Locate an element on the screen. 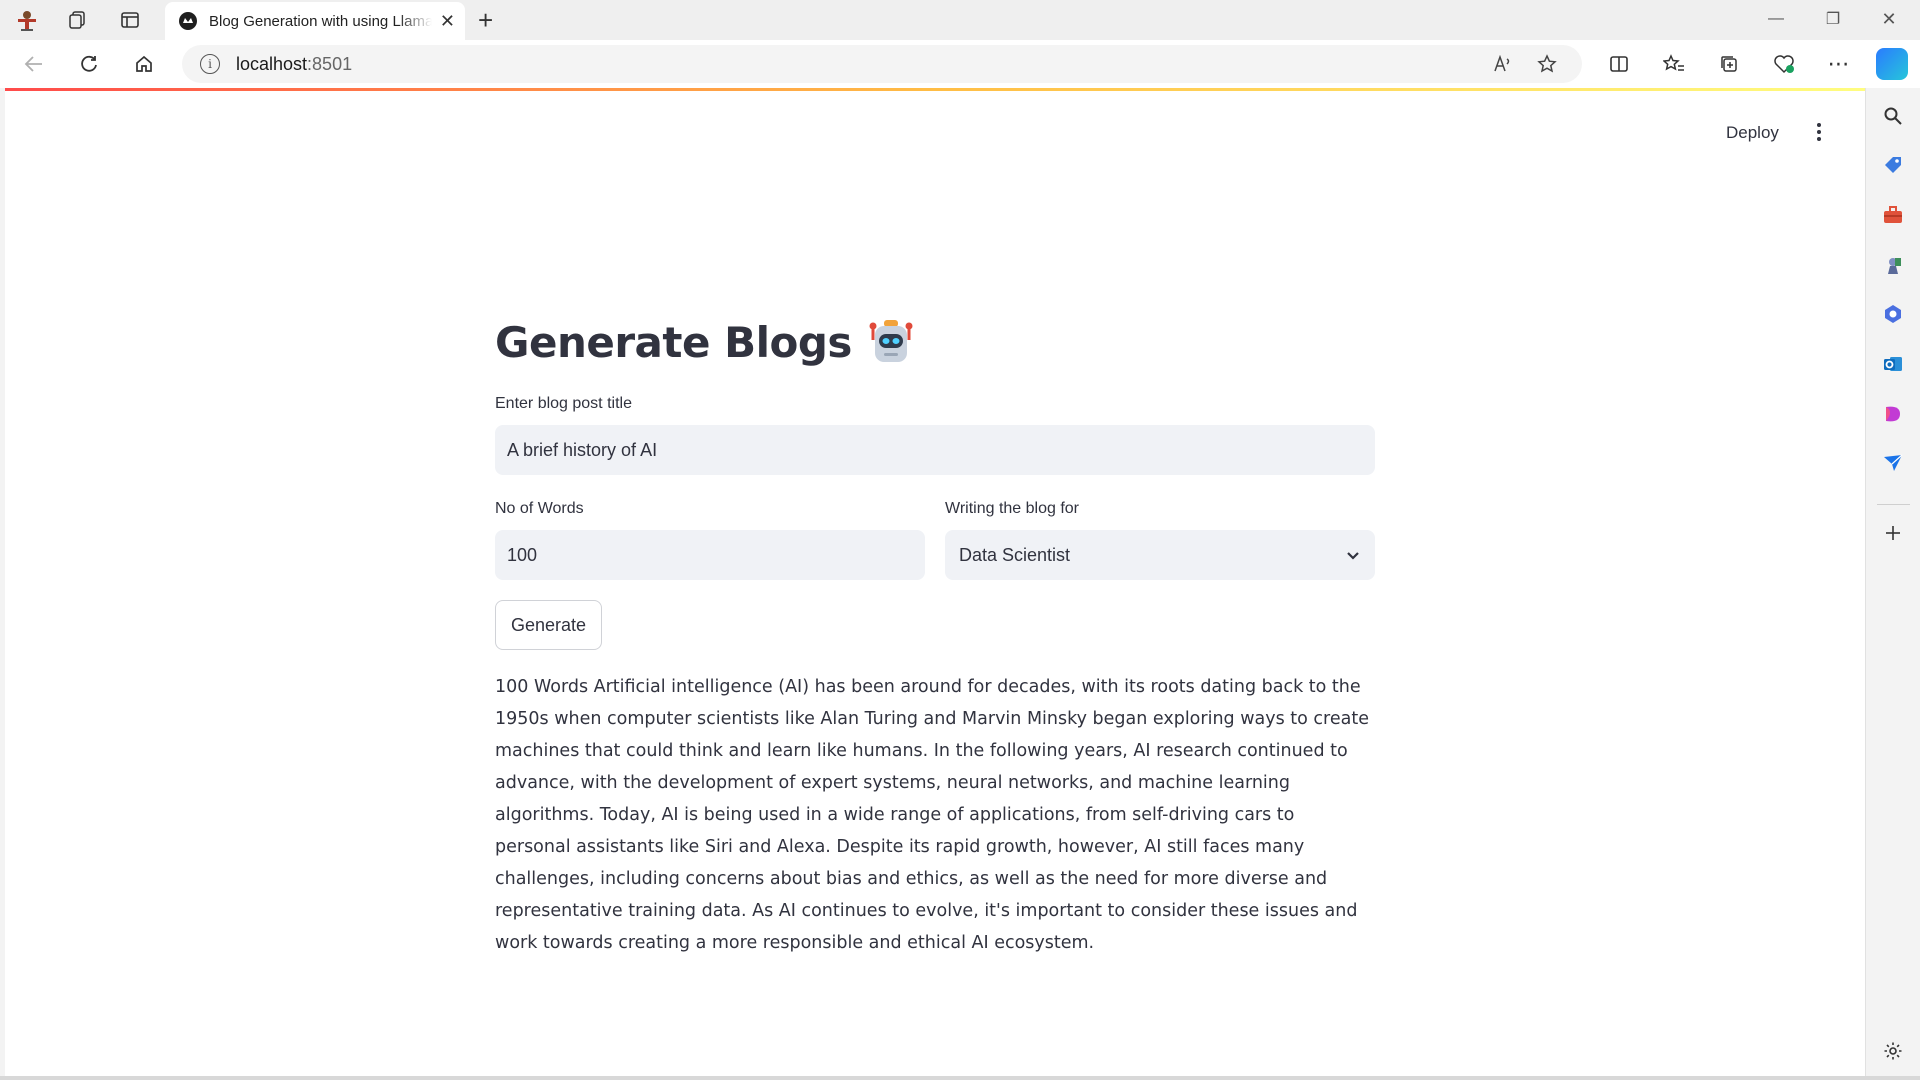 This screenshot has height=1080, width=1920. workspaces-icon is located at coordinates (77, 20).